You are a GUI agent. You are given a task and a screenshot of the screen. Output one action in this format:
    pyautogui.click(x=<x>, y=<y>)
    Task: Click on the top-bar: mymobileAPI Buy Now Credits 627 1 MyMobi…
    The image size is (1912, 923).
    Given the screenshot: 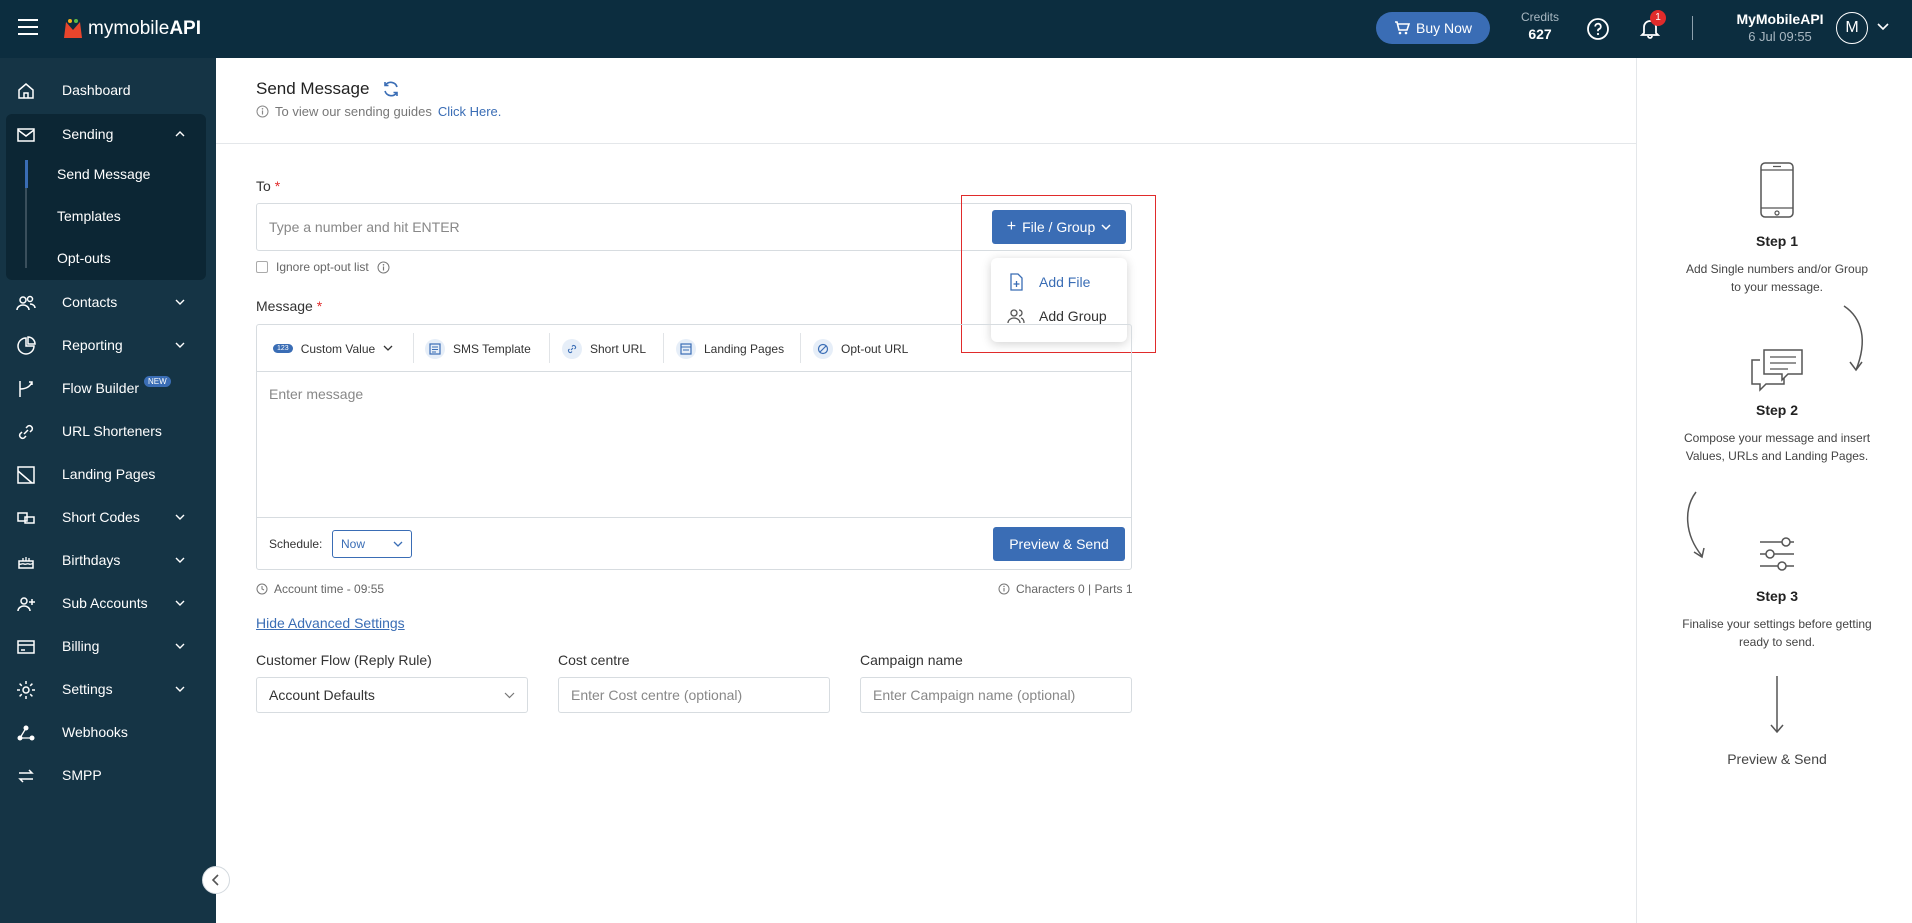 What is the action you would take?
    pyautogui.click(x=956, y=29)
    